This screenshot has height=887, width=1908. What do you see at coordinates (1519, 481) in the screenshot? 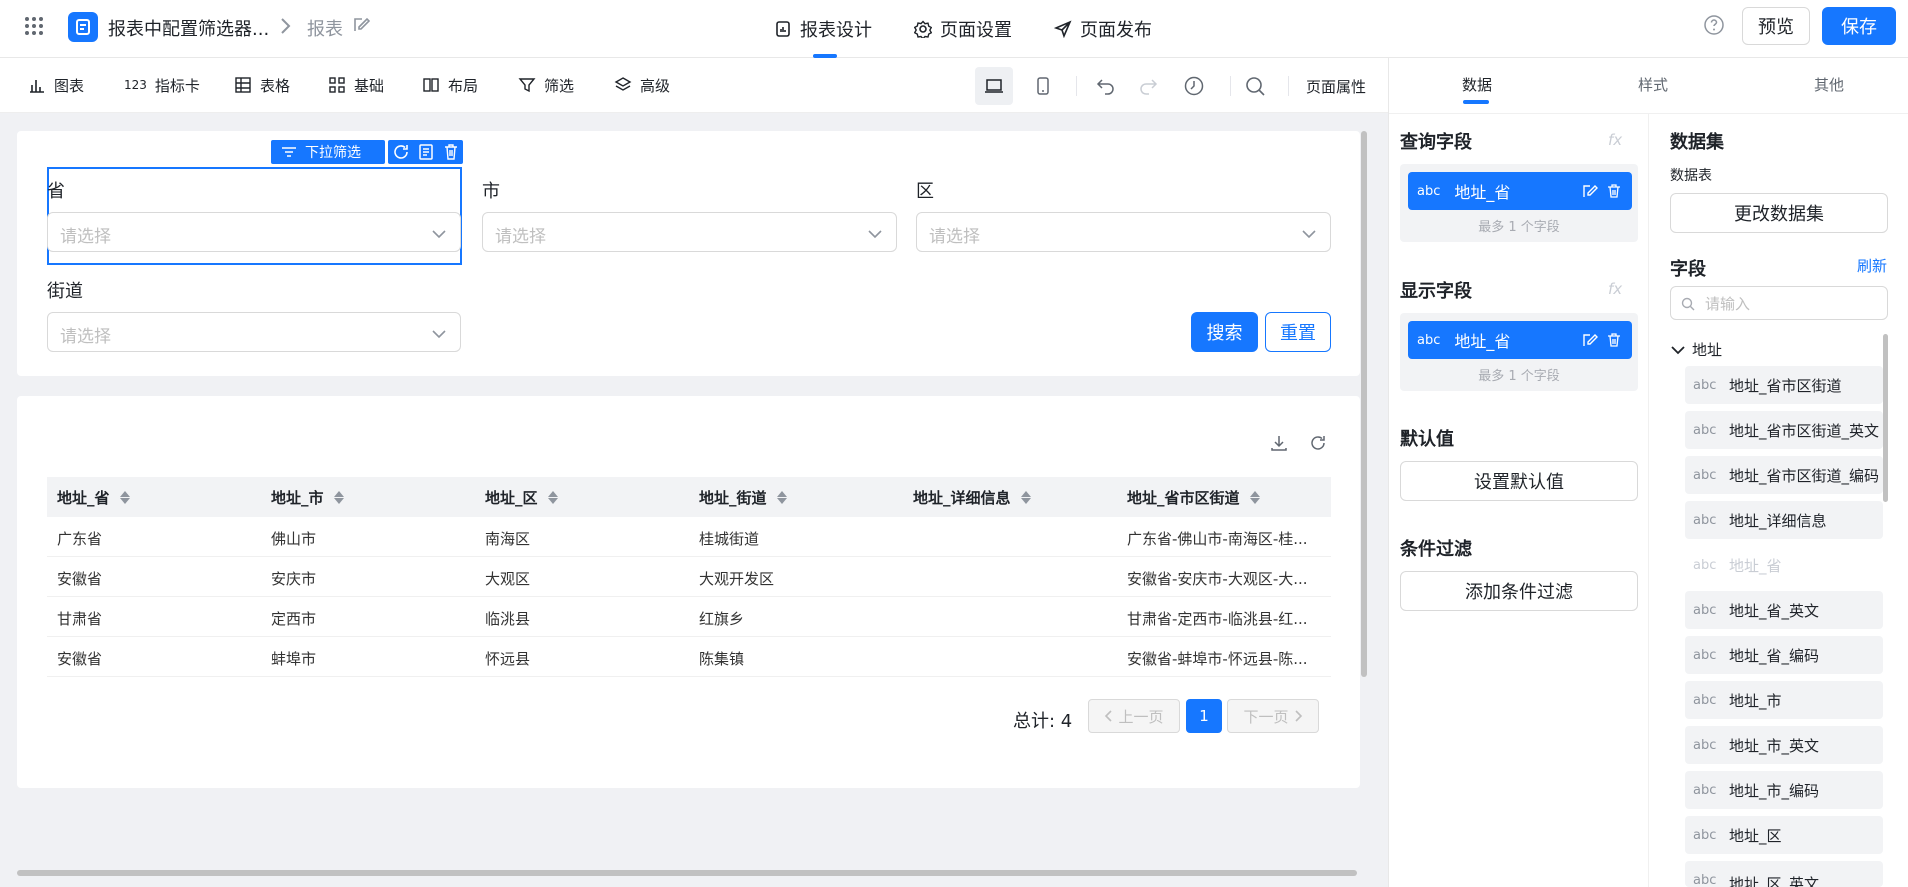
I see `set-default-value-button: 设置默认值` at bounding box center [1519, 481].